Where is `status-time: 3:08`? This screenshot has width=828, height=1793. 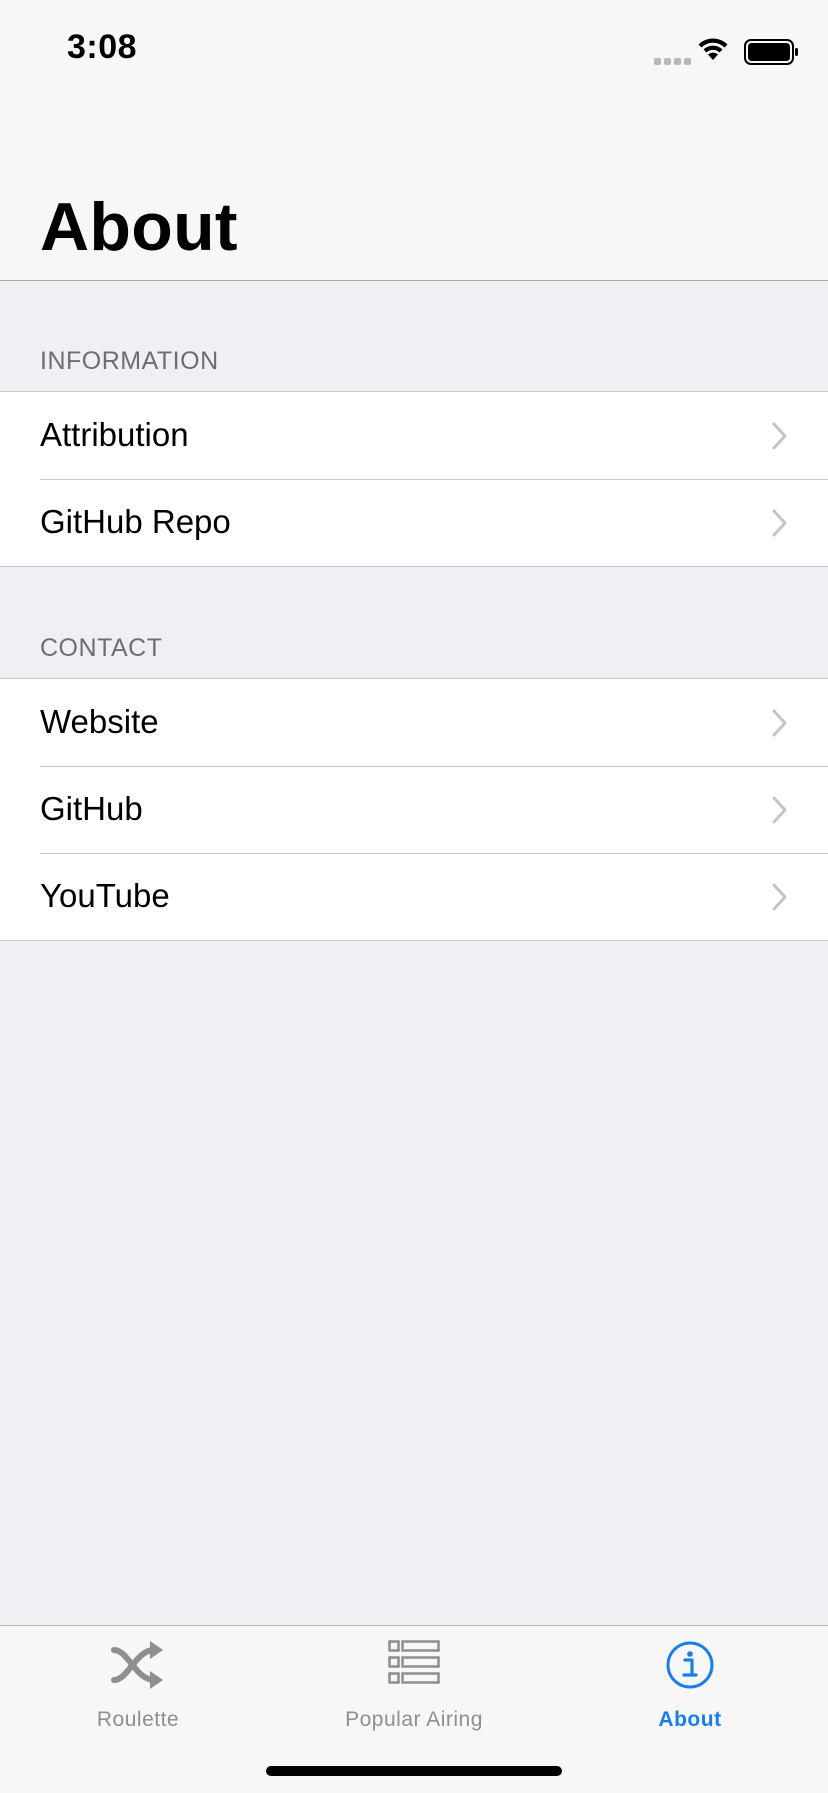 status-time: 3:08 is located at coordinates (102, 47).